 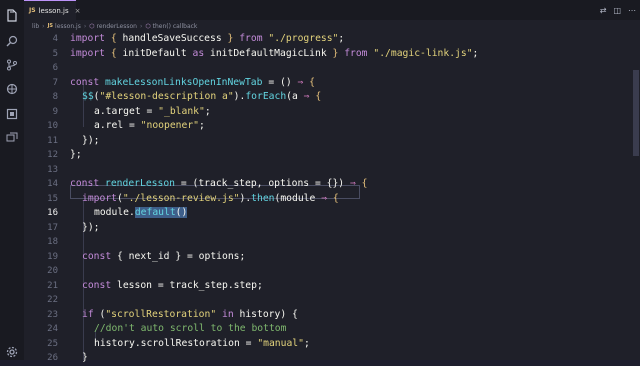 What do you see at coordinates (68, 26) in the screenshot?
I see `breadcrumb-file: lesson.js` at bounding box center [68, 26].